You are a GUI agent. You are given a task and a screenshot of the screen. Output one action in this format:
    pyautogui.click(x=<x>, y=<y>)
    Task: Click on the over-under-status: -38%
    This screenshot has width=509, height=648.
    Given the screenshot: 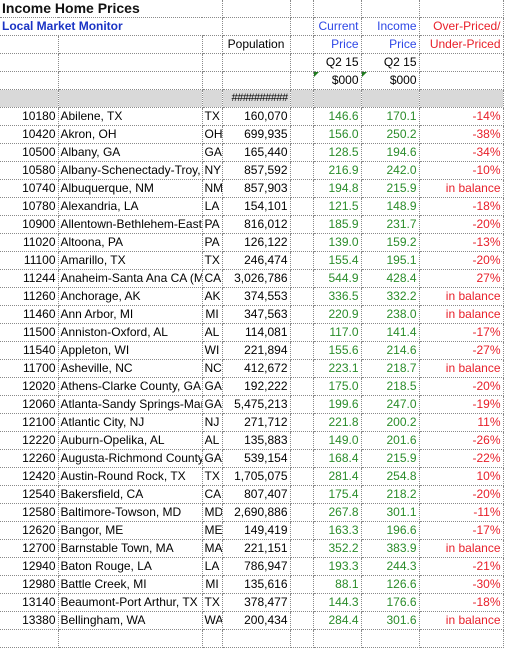 What is the action you would take?
    pyautogui.click(x=461, y=134)
    